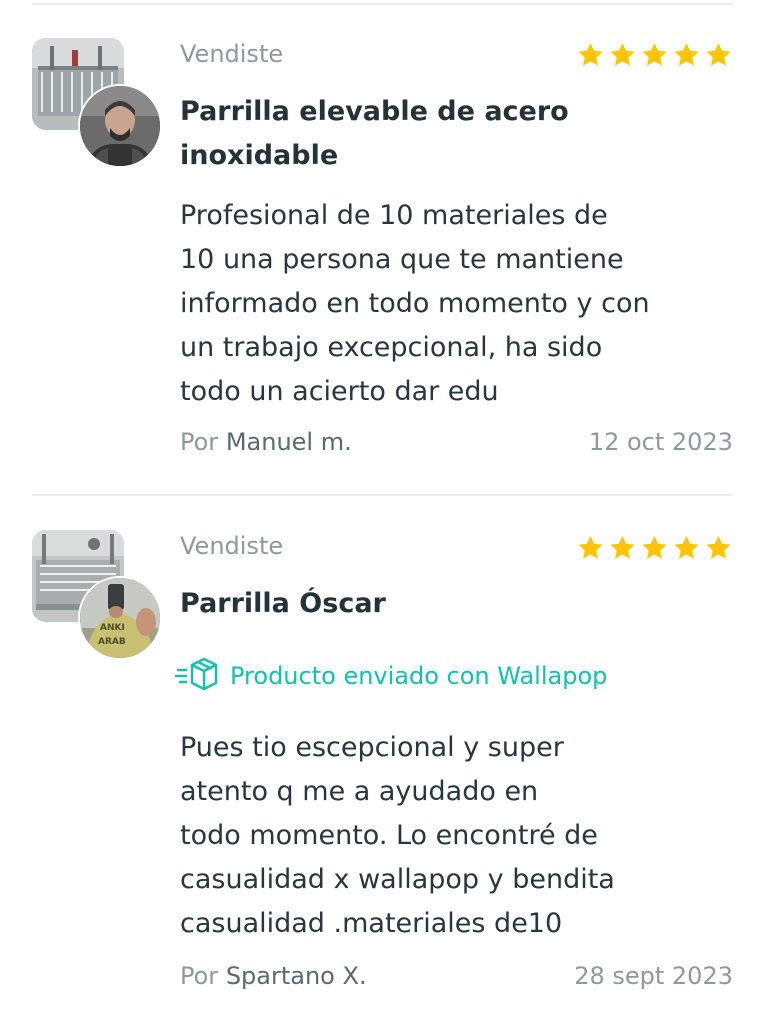  What do you see at coordinates (653, 976) in the screenshot?
I see `review-date: 28 sept 2023` at bounding box center [653, 976].